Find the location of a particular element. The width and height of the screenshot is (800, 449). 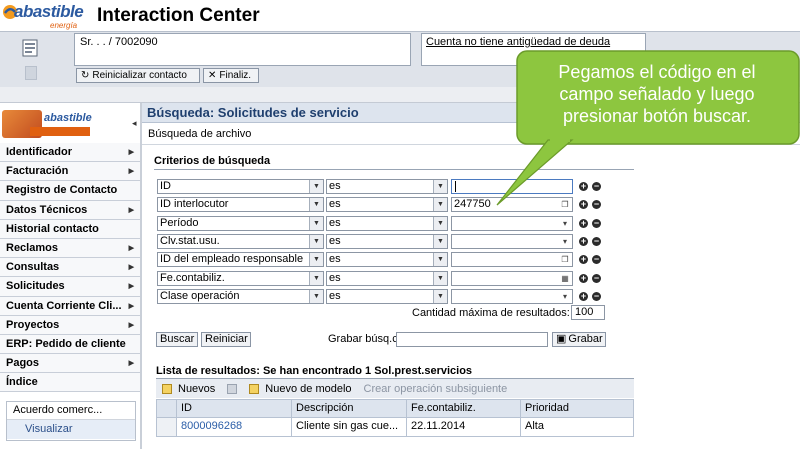

sidebar-item: ERP: Pedido de cliente is located at coordinates (70, 344).